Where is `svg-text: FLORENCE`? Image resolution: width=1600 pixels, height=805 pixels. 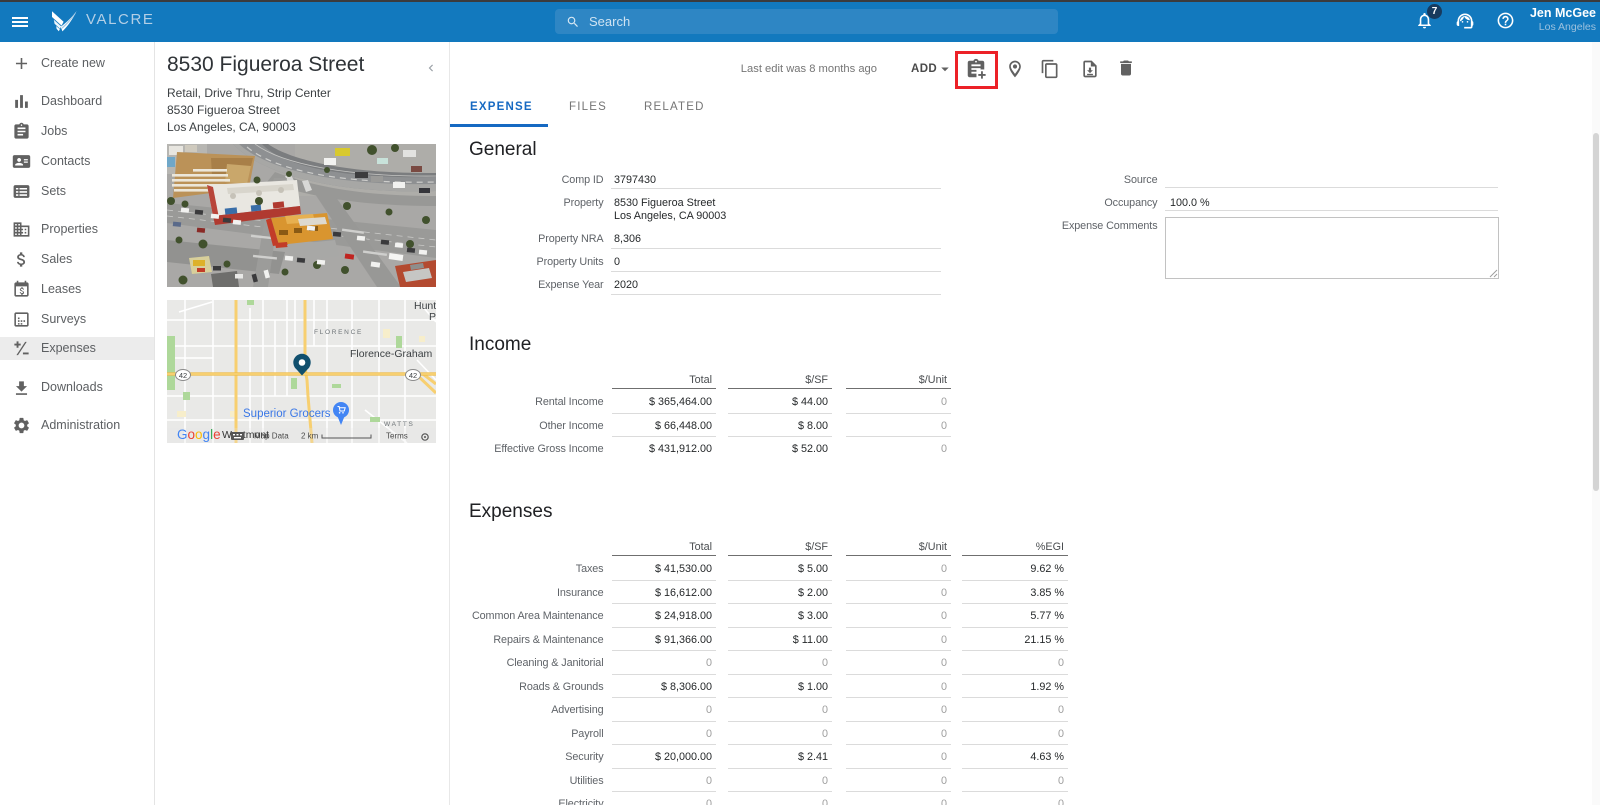
svg-text: FLORENCE is located at coordinates (338, 332).